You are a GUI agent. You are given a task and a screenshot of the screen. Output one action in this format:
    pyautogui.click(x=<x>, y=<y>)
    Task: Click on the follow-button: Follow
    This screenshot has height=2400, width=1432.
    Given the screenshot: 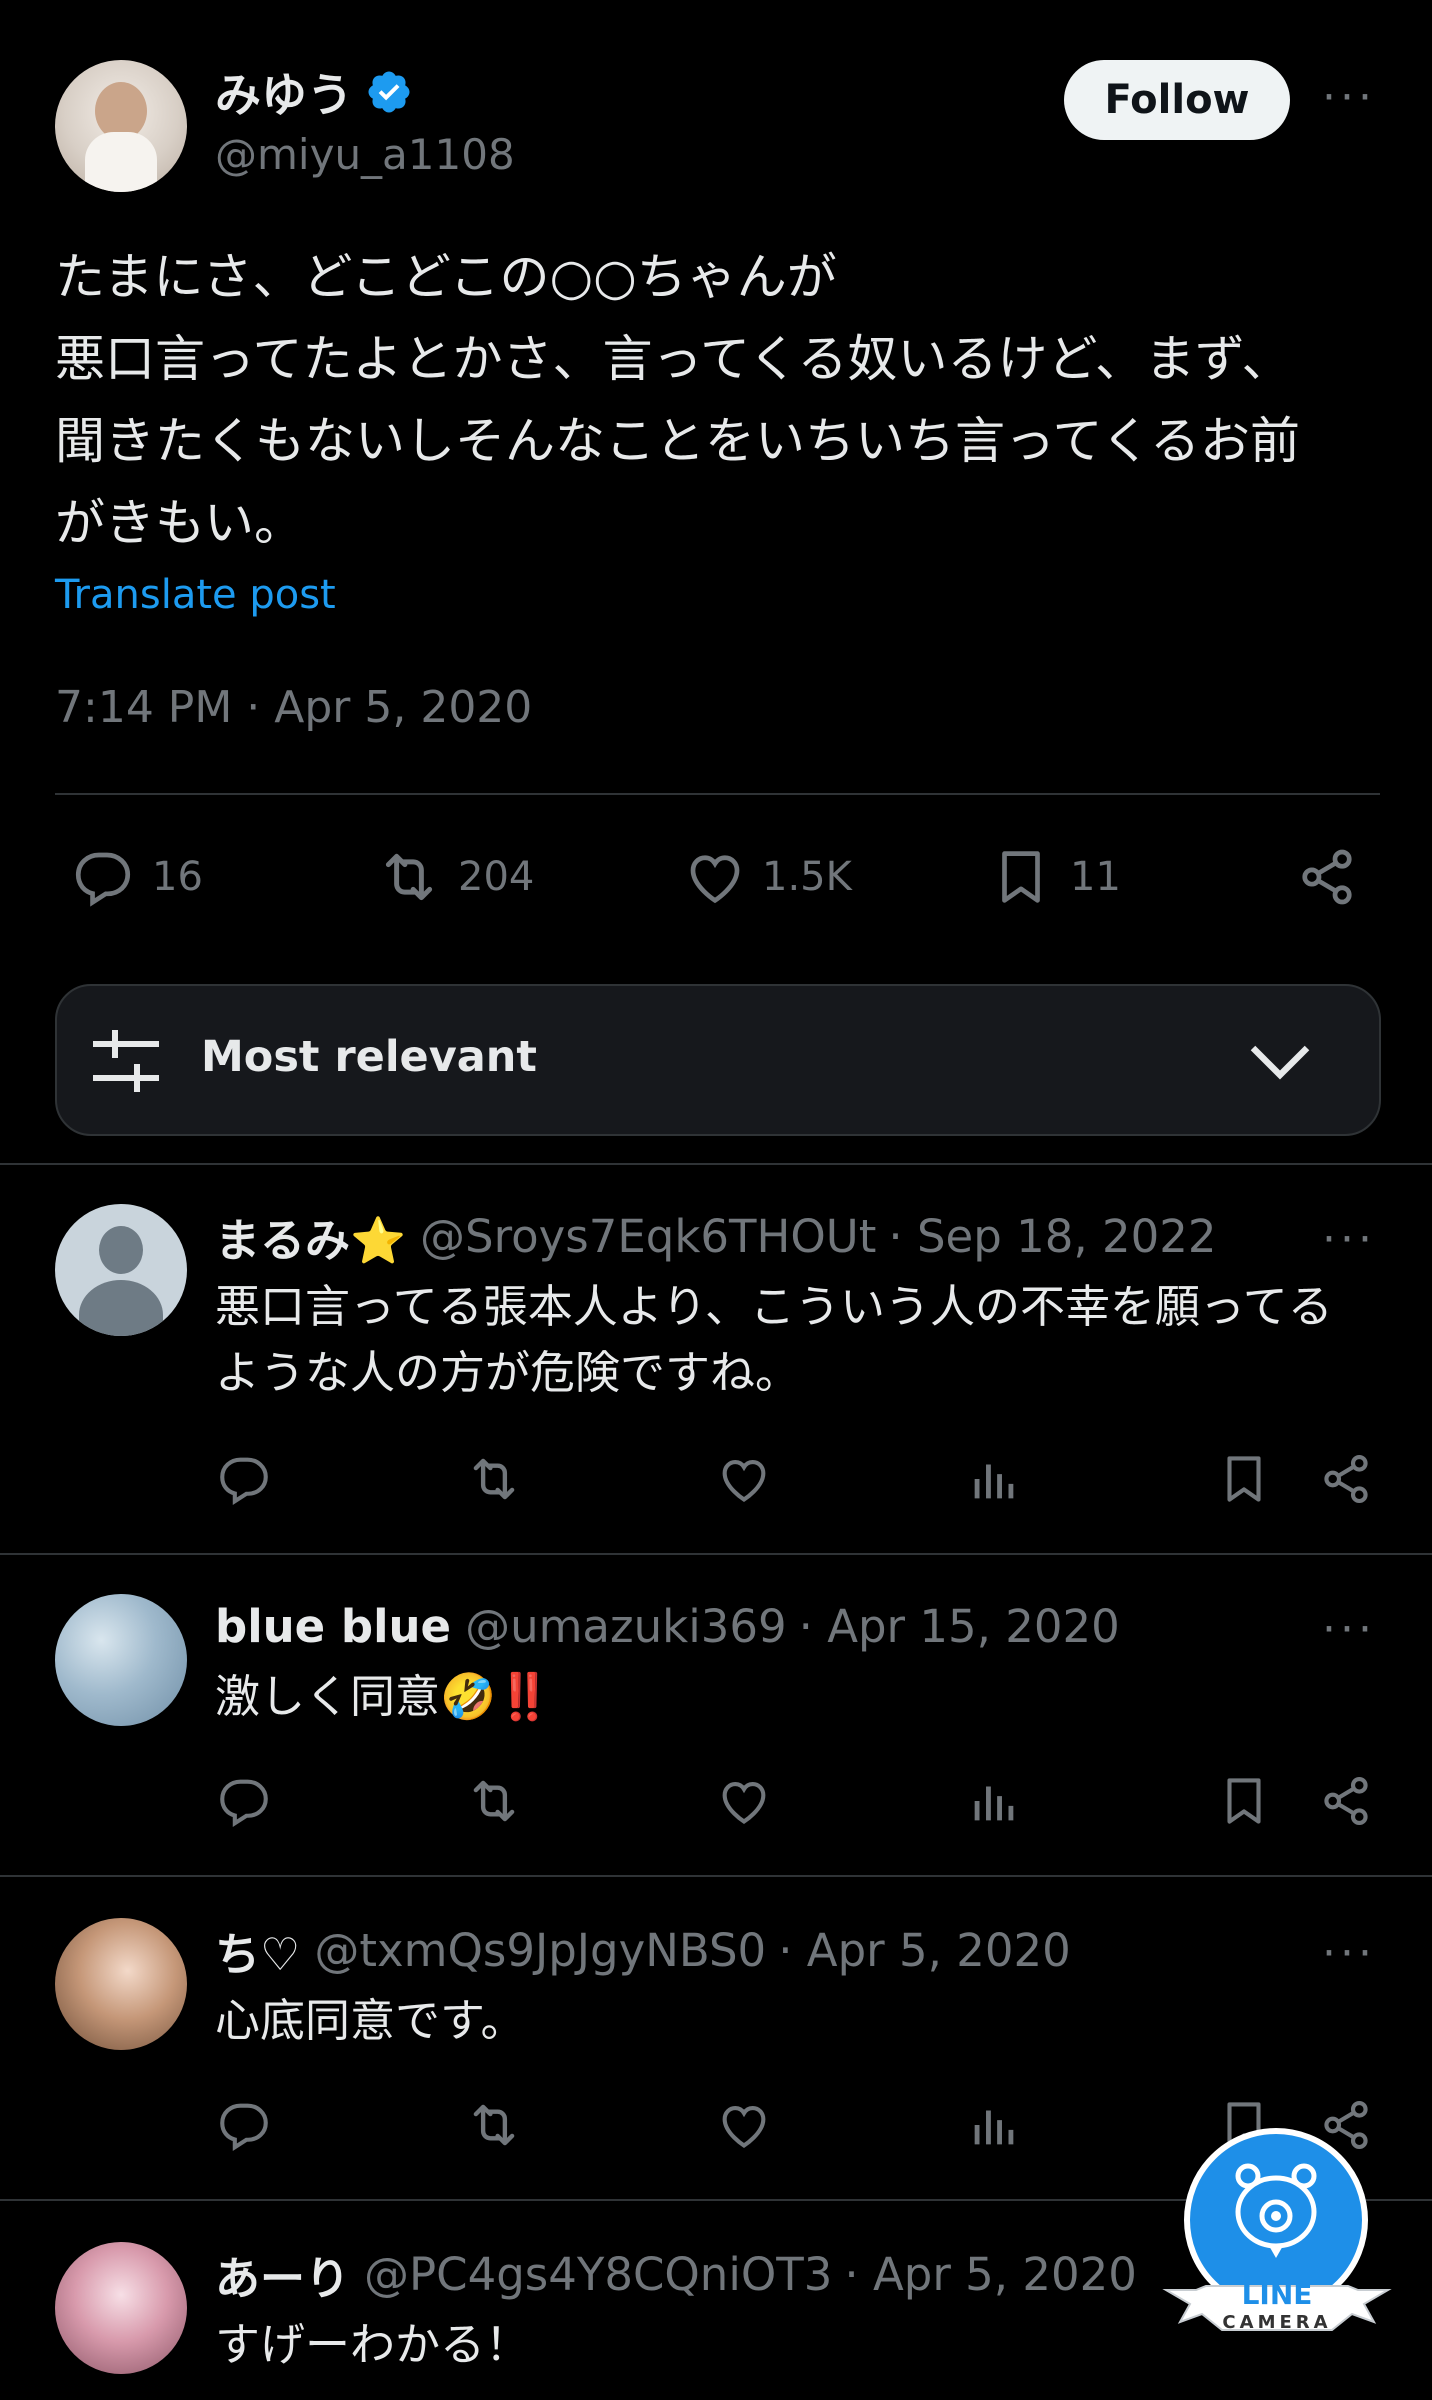 What is the action you would take?
    pyautogui.click(x=1177, y=100)
    